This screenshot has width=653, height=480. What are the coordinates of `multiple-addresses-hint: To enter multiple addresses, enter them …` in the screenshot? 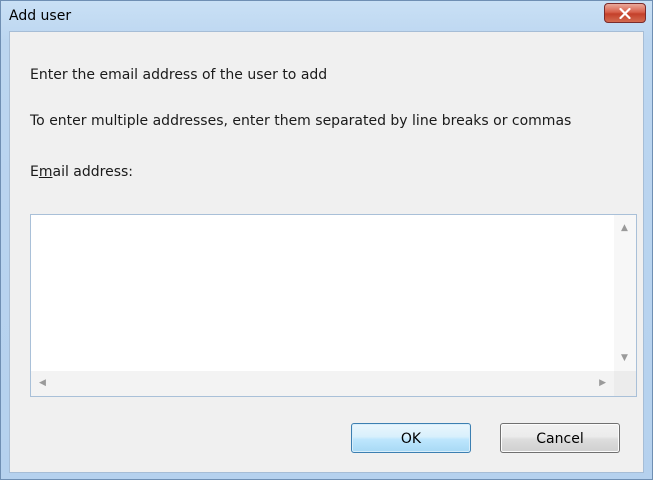 It's located at (301, 121).